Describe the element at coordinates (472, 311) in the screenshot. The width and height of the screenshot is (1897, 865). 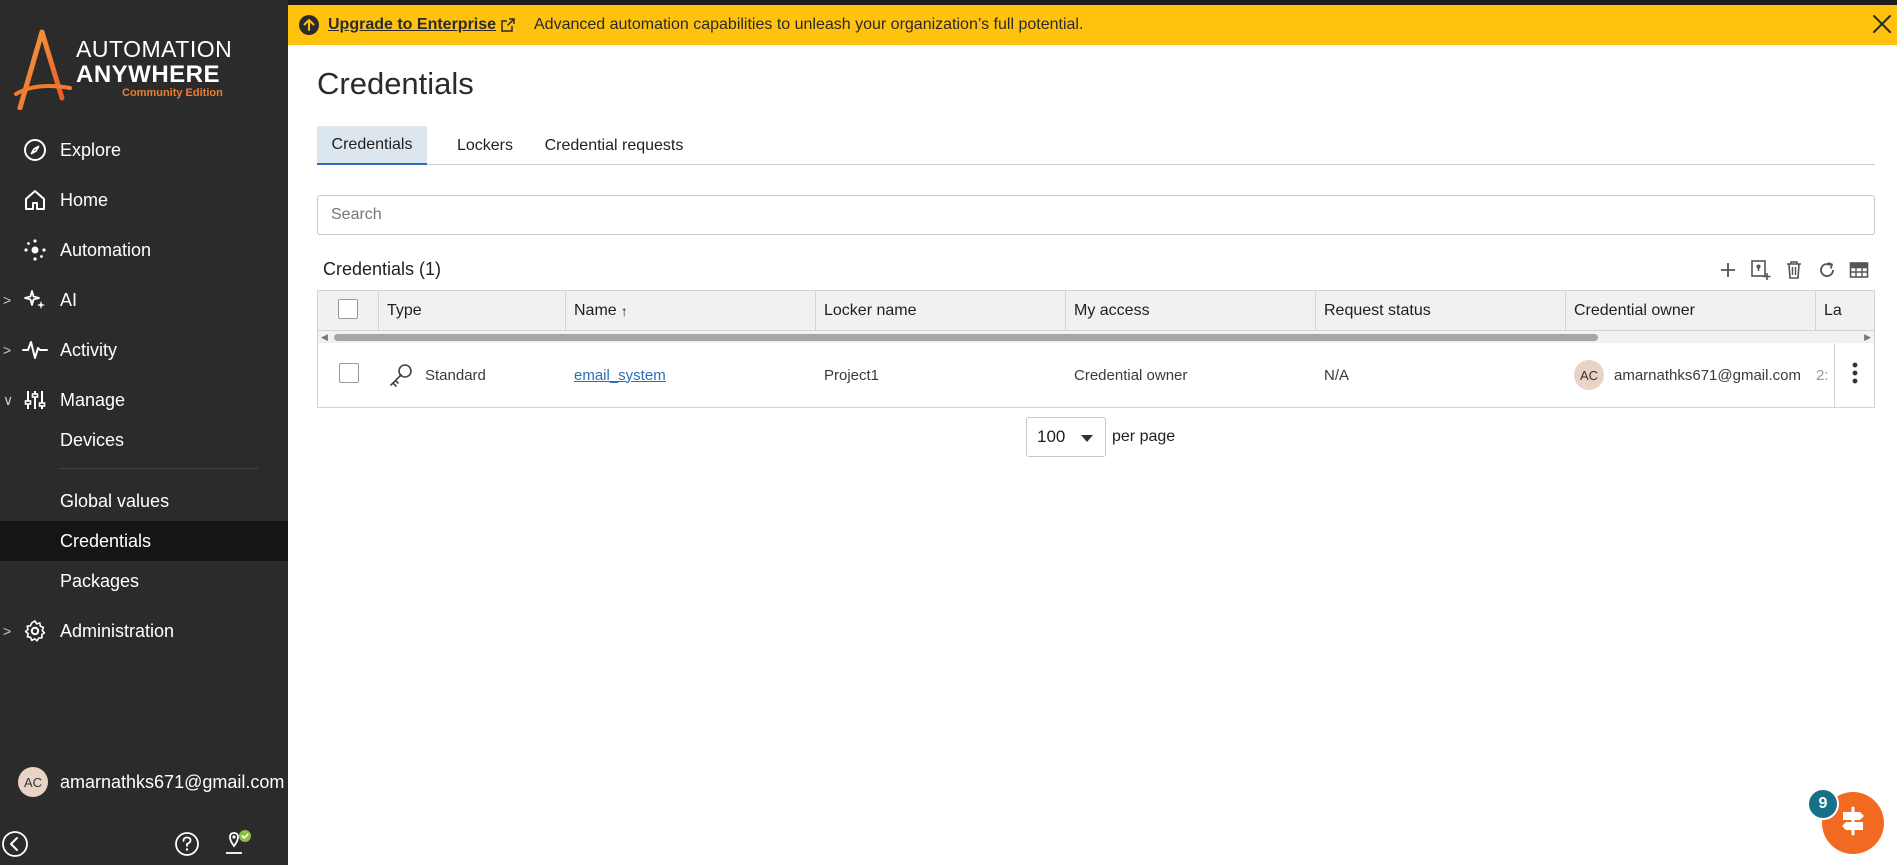
I see `column-header-type: Type` at that location.